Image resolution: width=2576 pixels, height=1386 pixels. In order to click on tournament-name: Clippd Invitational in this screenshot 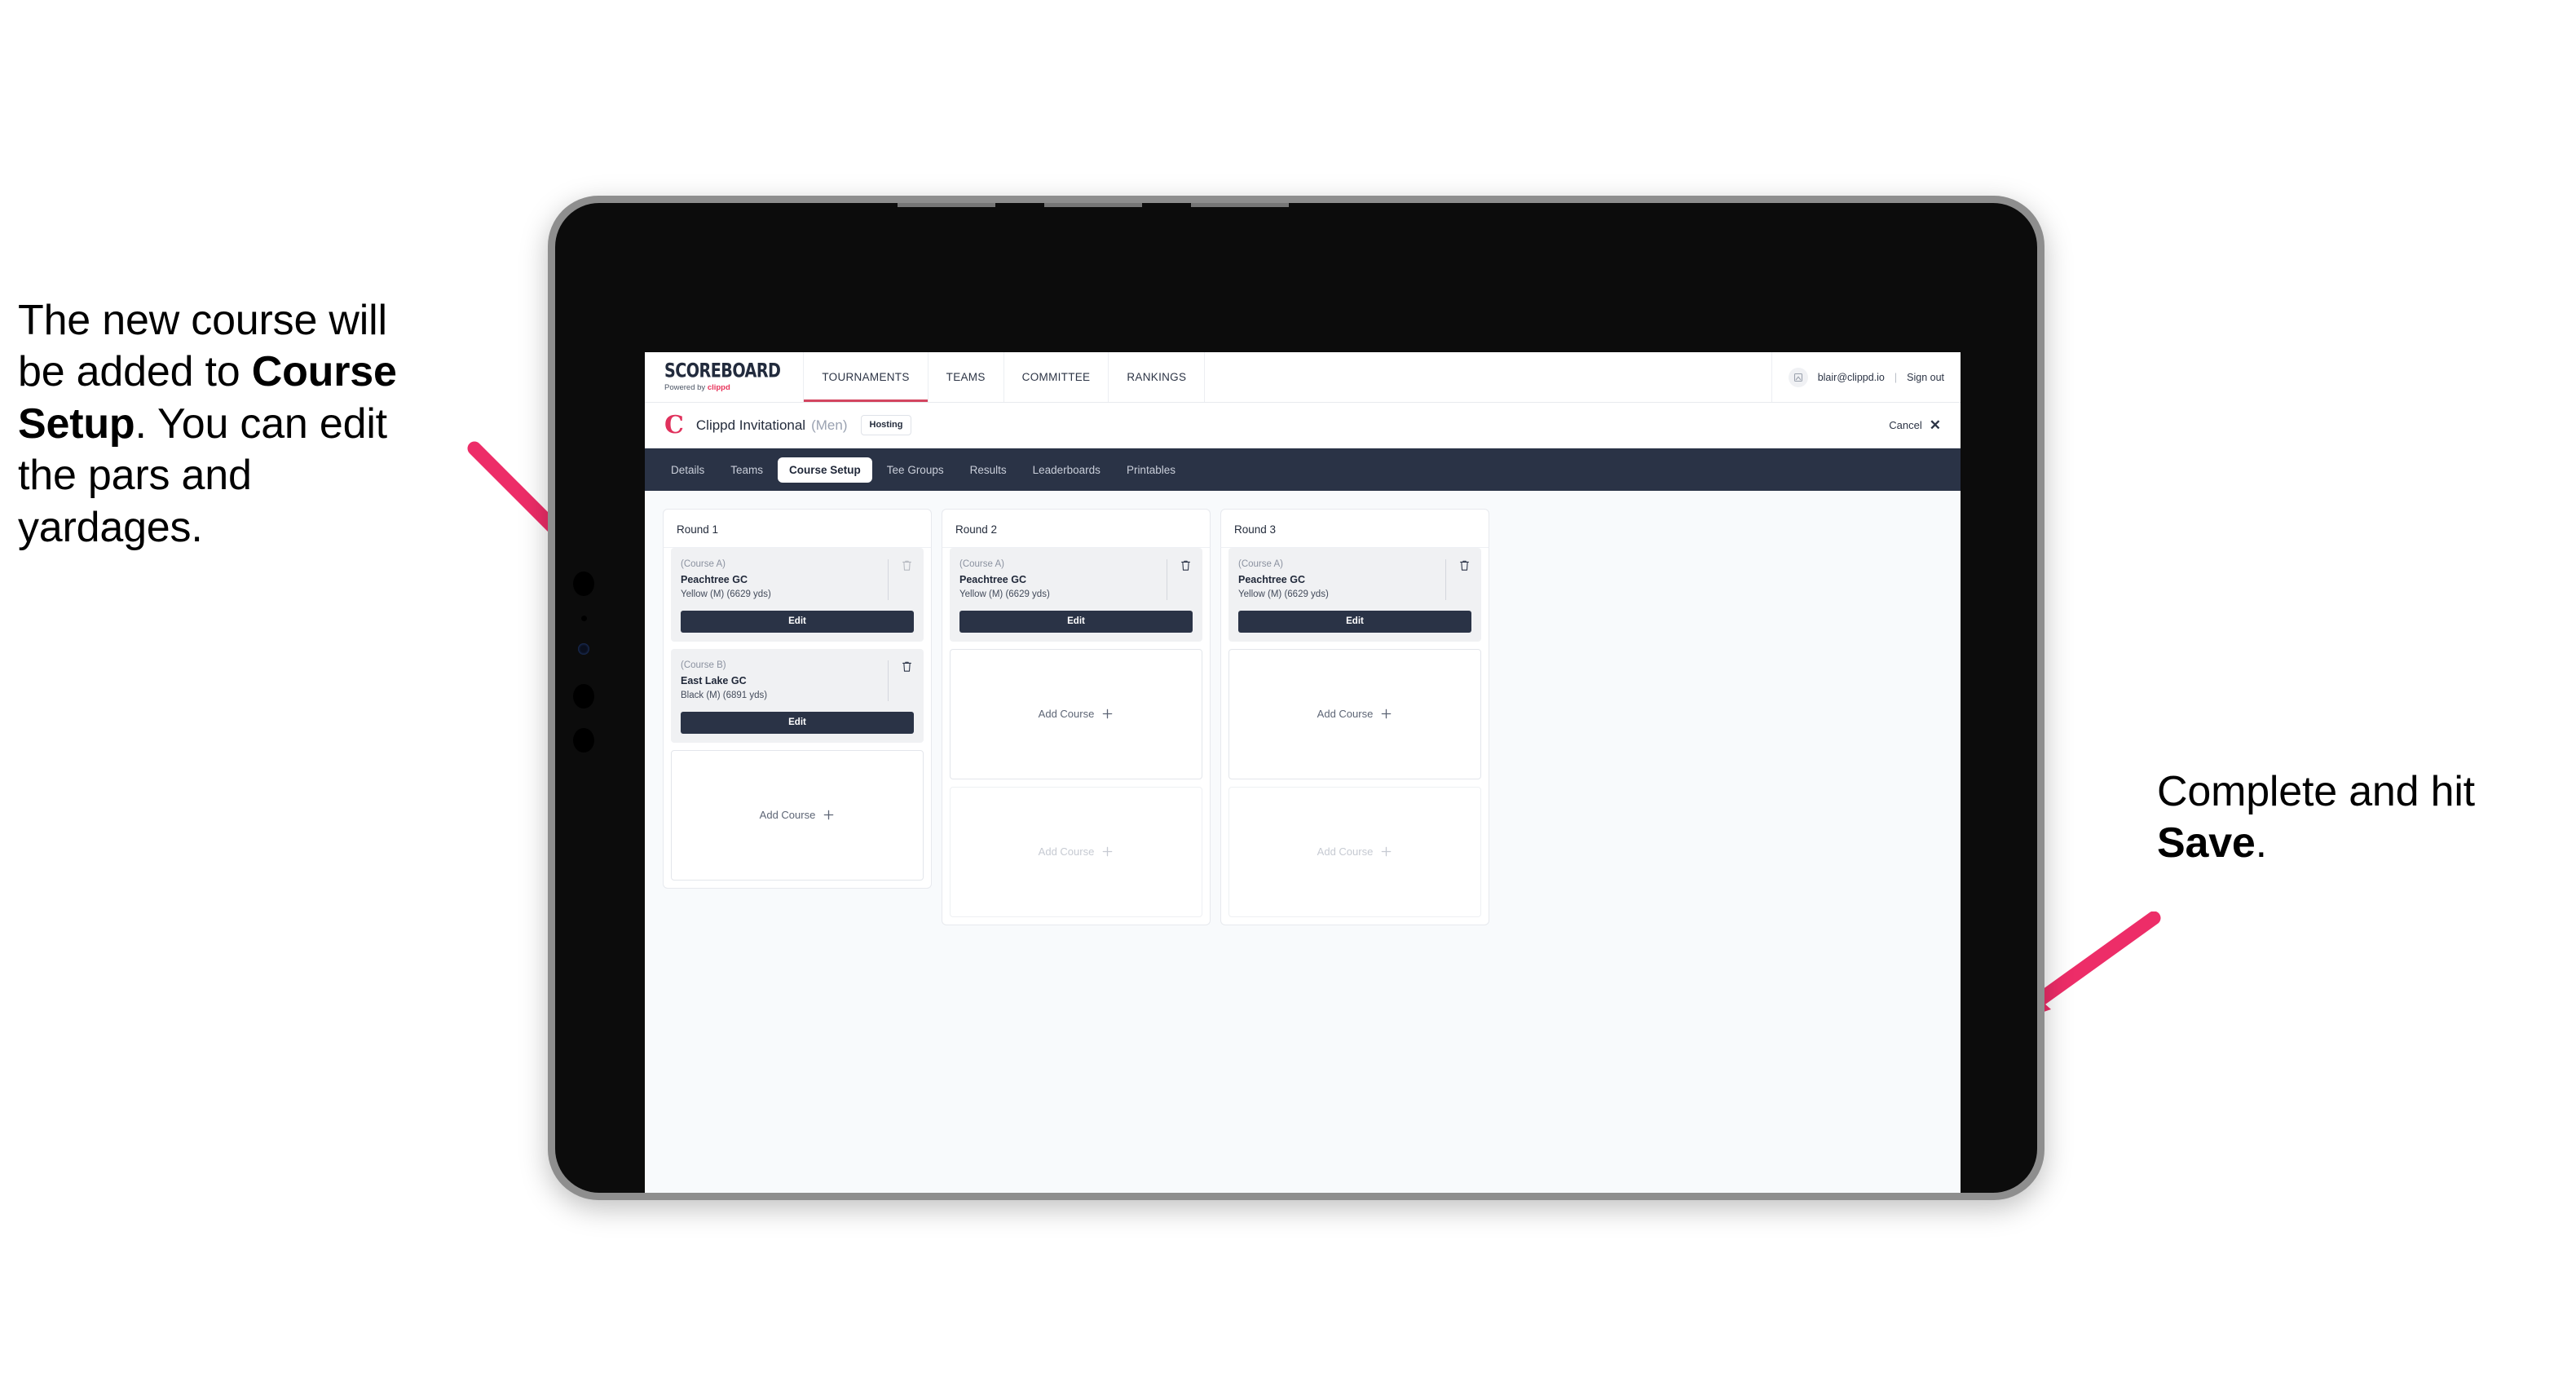, I will do `click(750, 425)`.